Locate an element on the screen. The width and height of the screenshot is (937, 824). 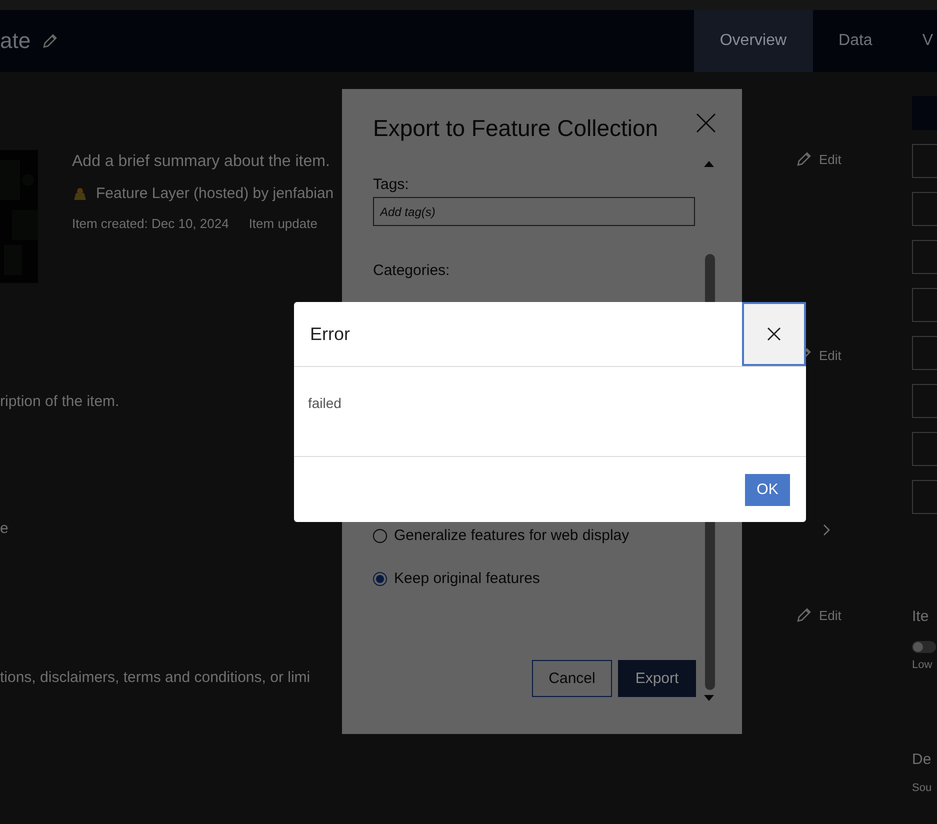
tags-label: Tags: is located at coordinates (391, 184).